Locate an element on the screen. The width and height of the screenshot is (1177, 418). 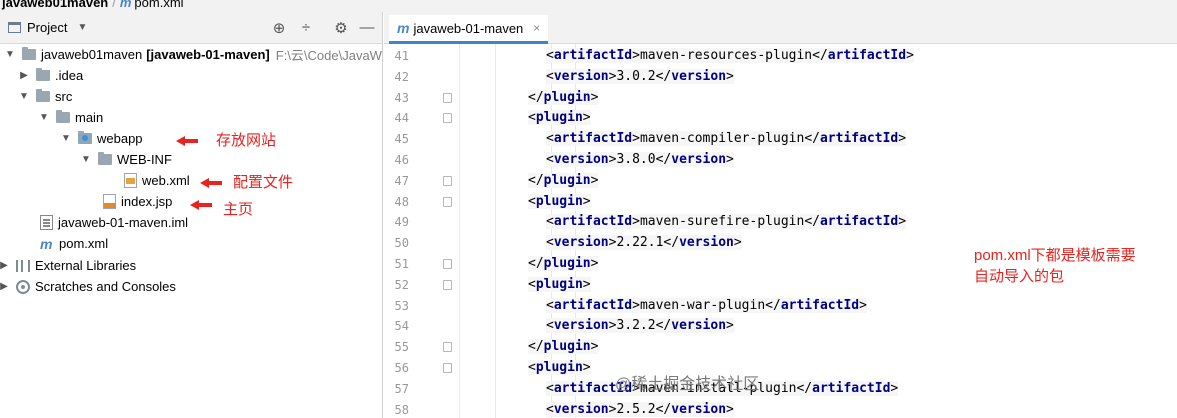
tree-item-src: ▼ src is located at coordinates (45, 96).